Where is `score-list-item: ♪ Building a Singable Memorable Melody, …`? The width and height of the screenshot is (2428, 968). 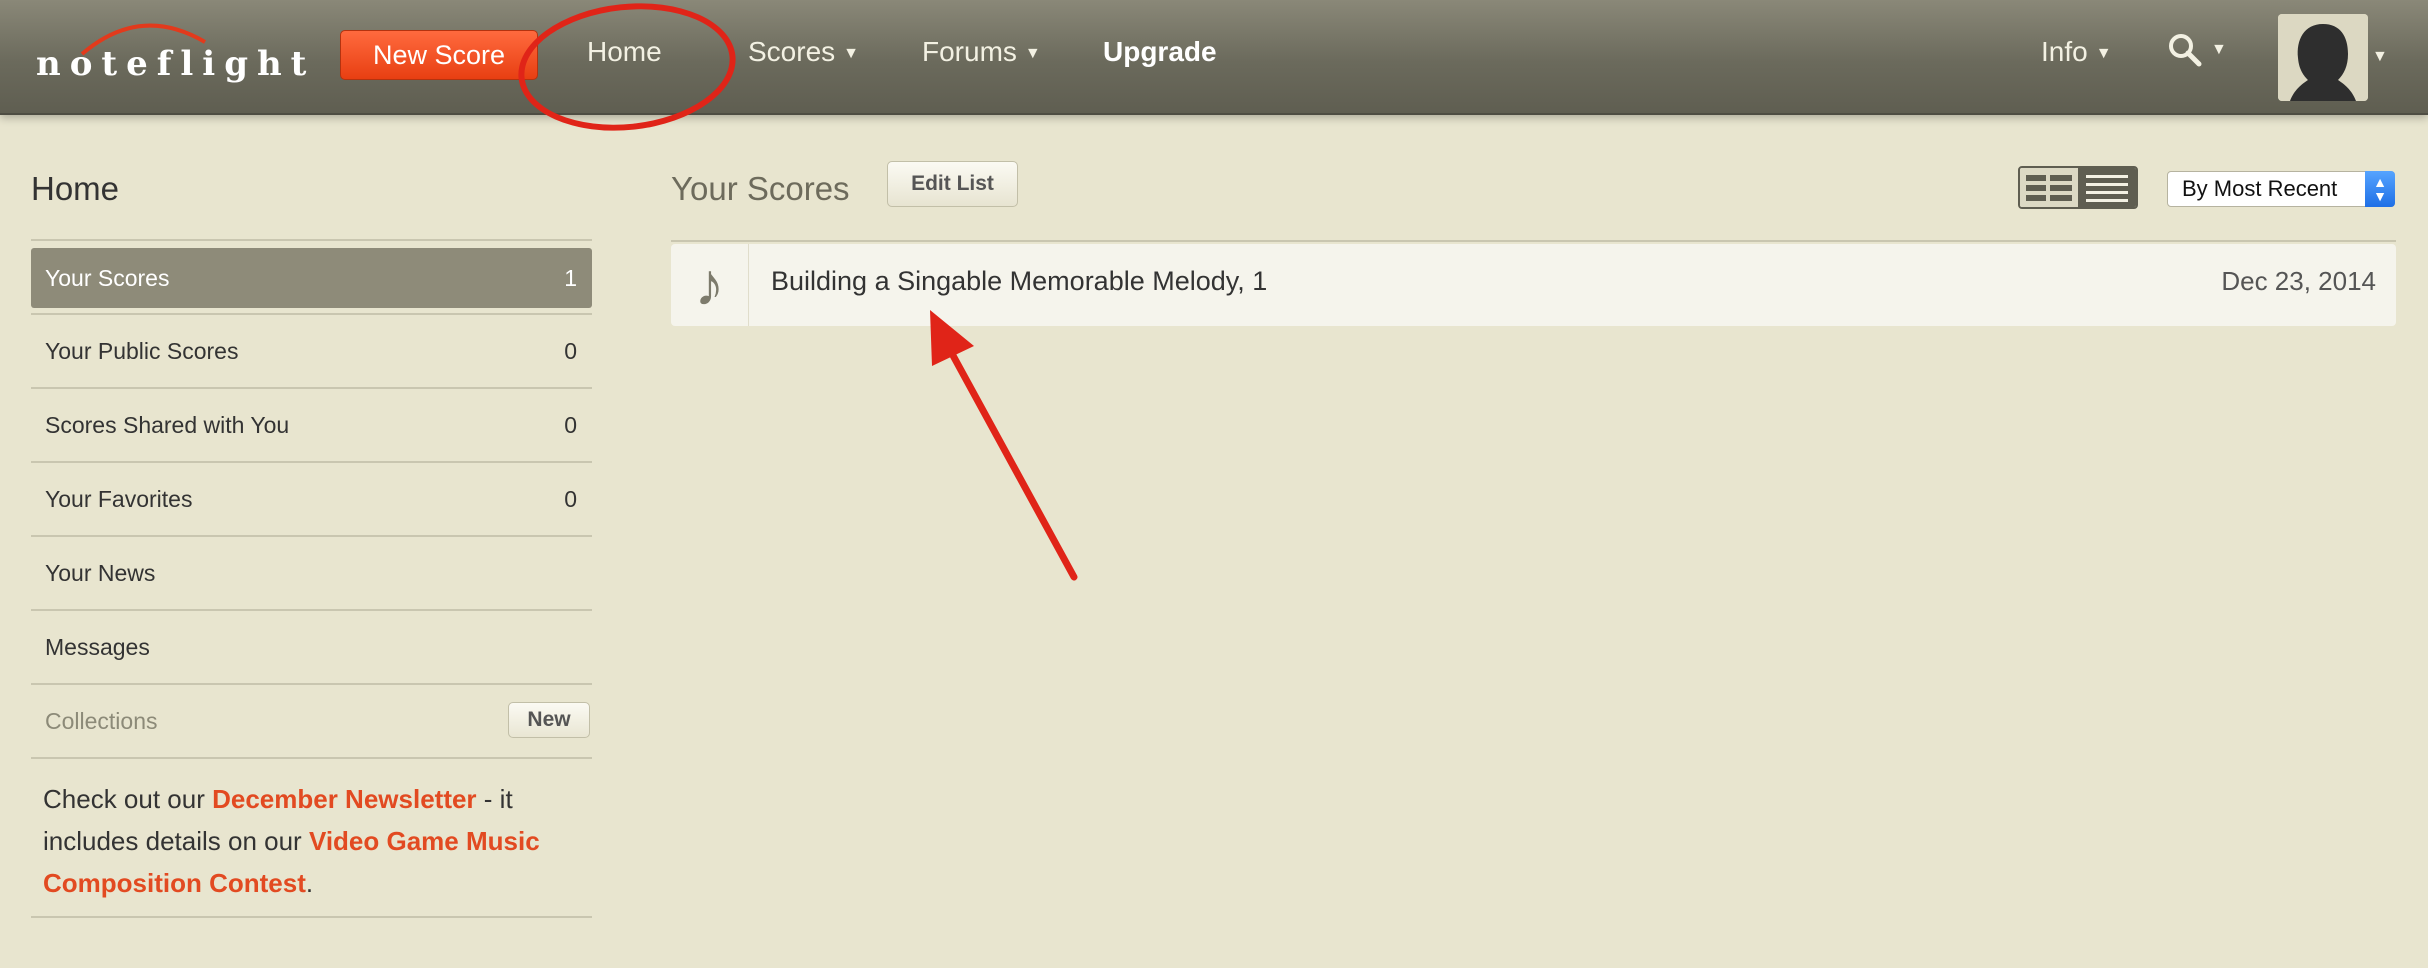 score-list-item: ♪ Building a Singable Memorable Melody, … is located at coordinates (1533, 285).